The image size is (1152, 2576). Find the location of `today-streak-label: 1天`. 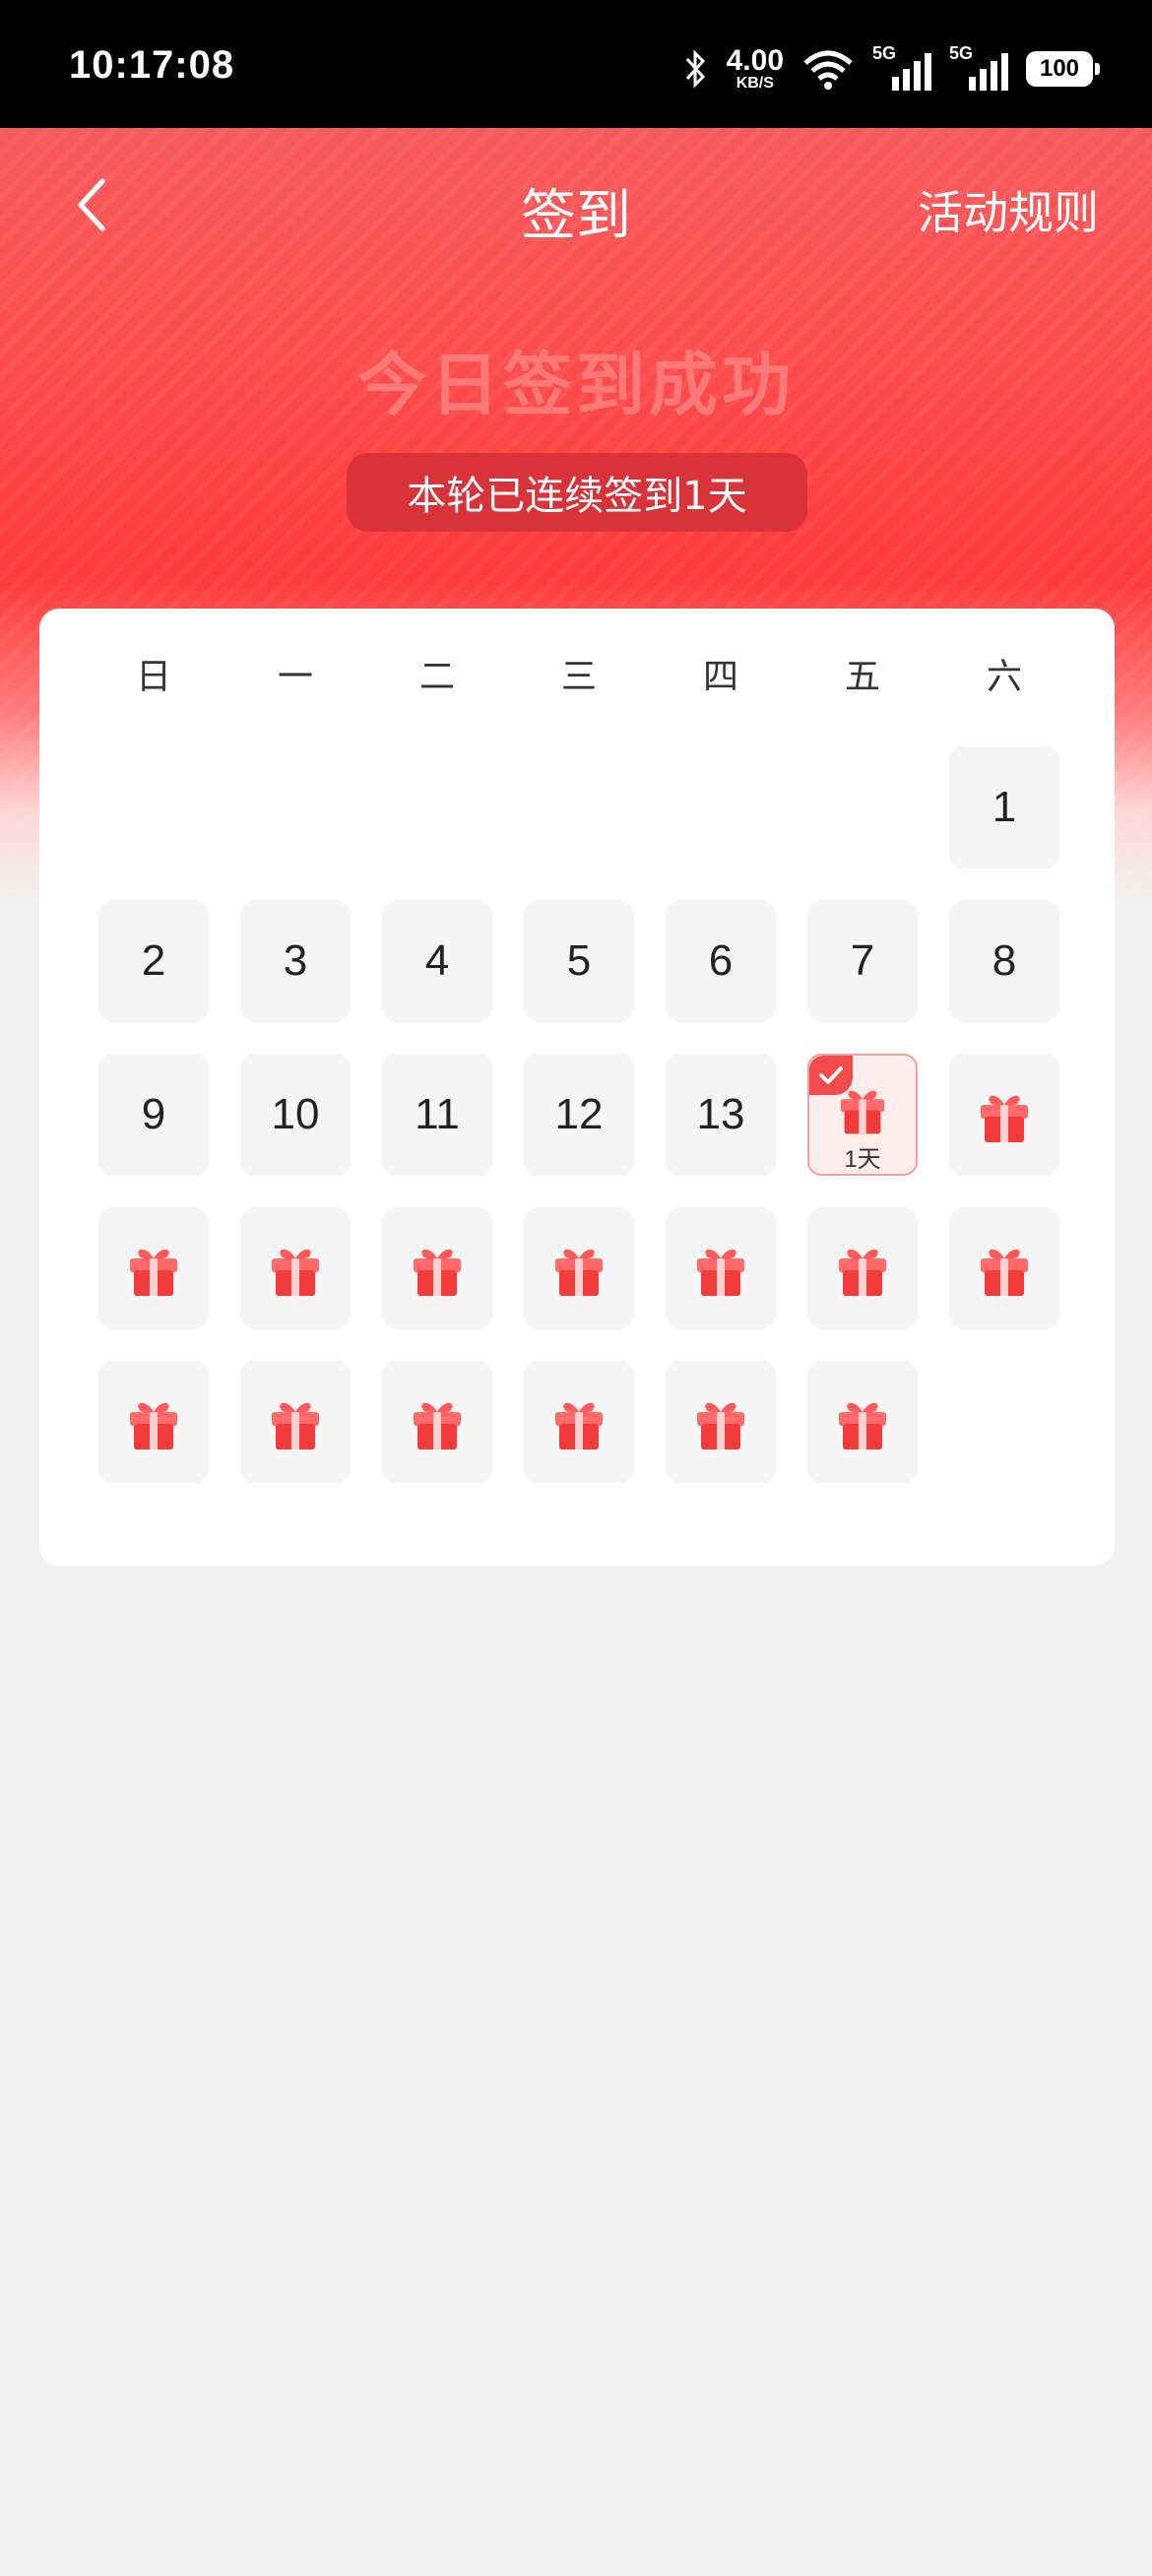

today-streak-label: 1天 is located at coordinates (862, 1159).